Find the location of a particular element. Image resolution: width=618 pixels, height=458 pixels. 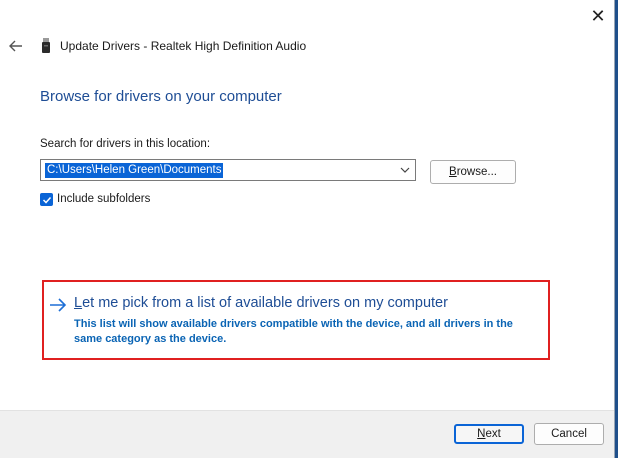

include-subfolders-checkbox is located at coordinates (46, 199).